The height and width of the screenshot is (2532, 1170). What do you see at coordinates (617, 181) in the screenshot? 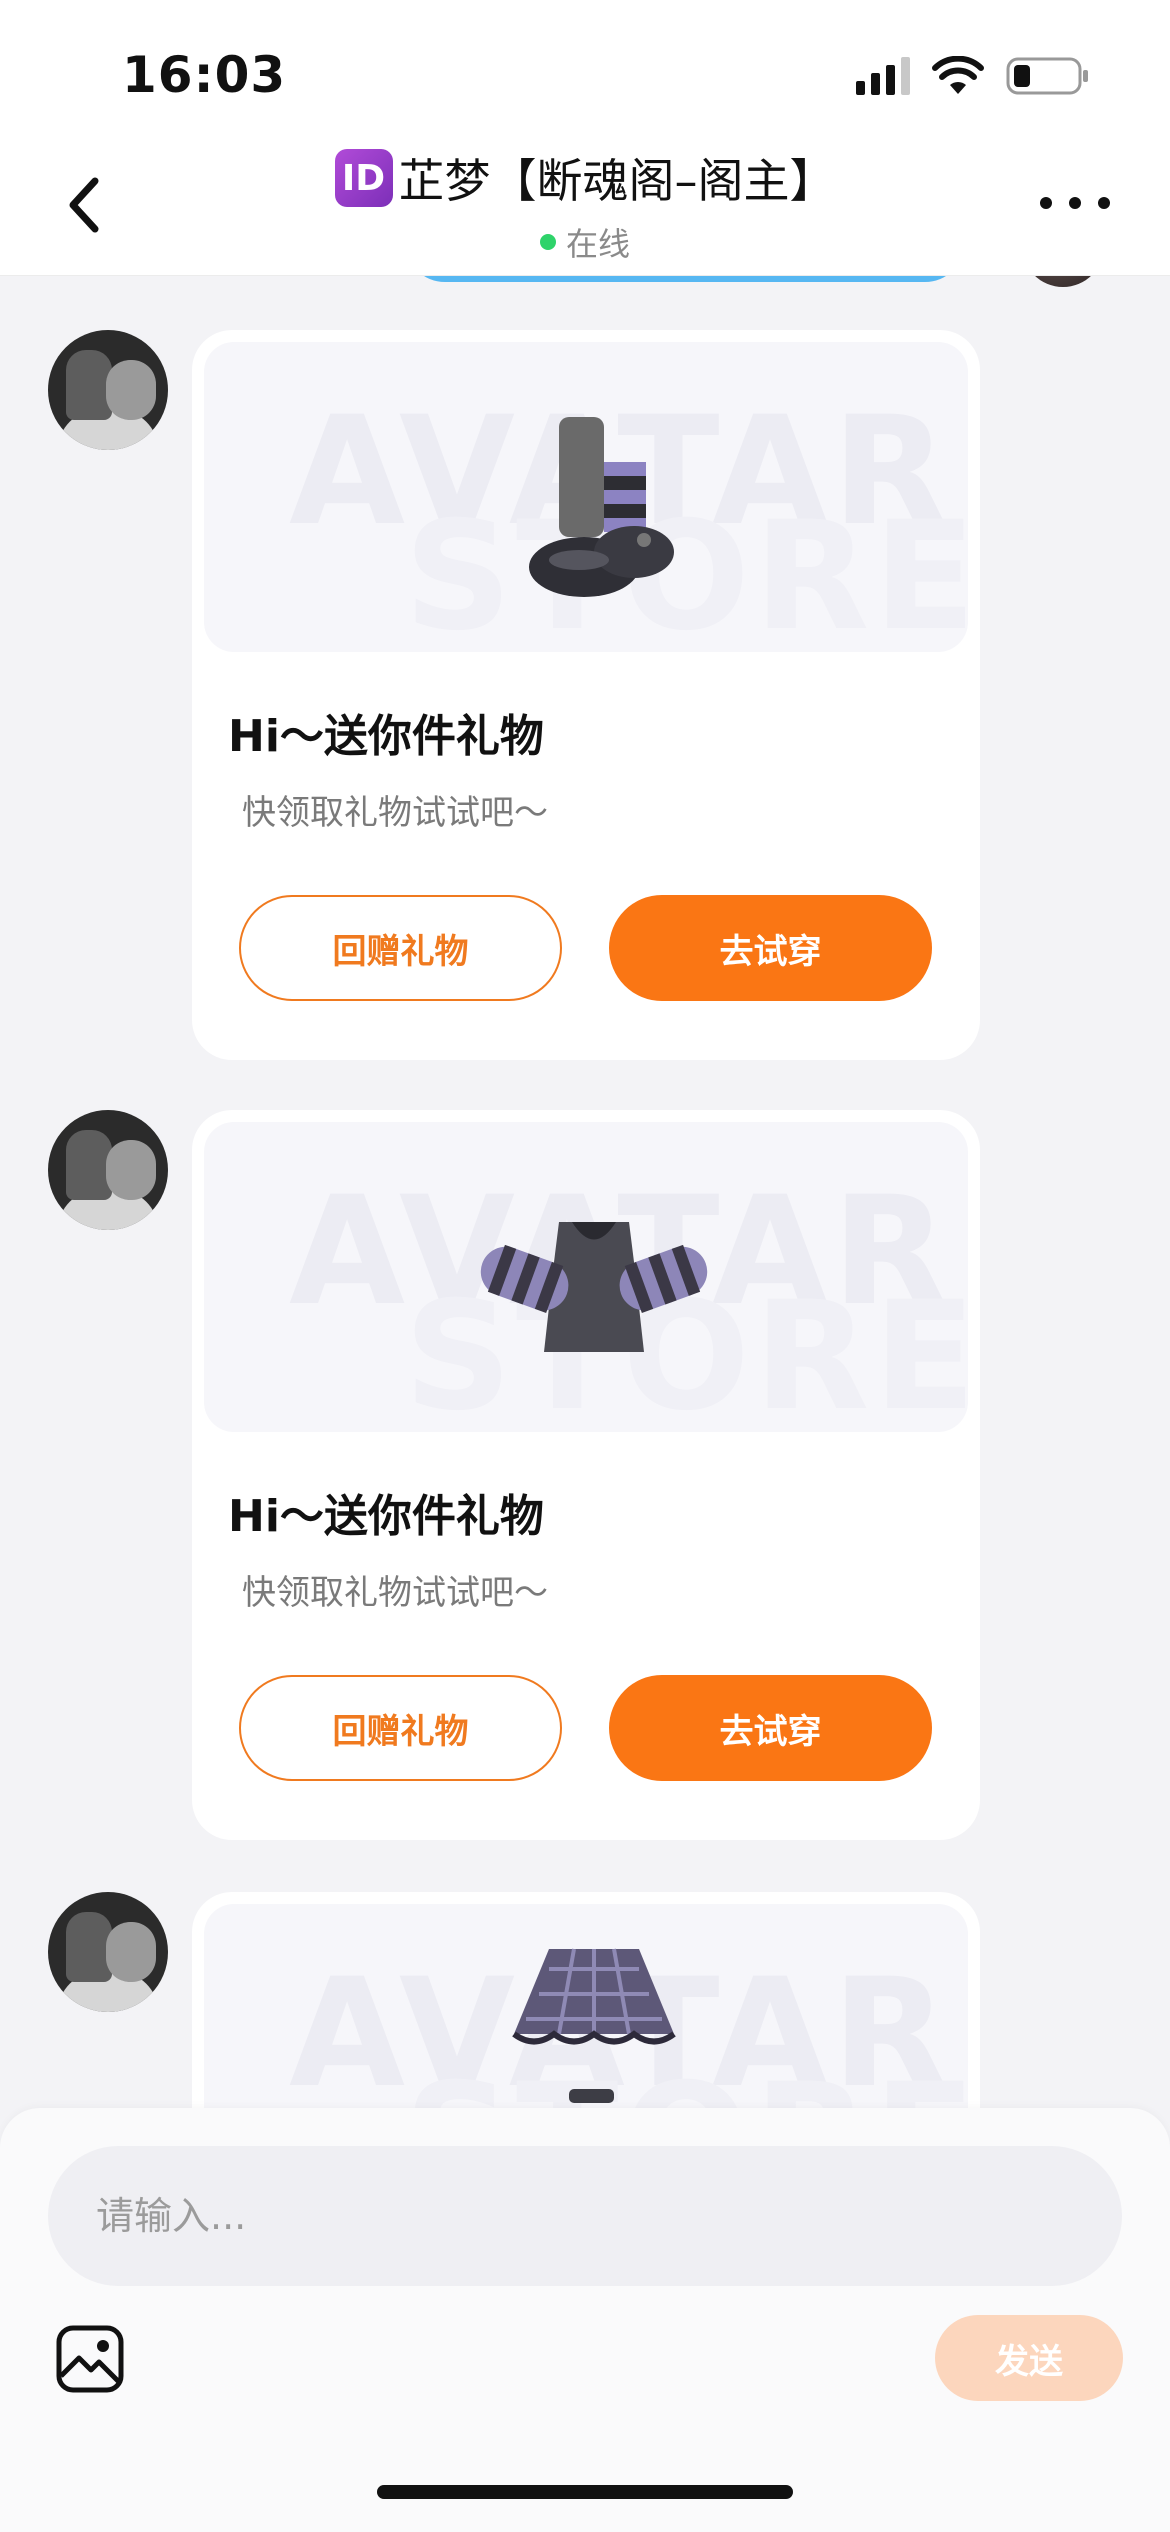
I see `chat-title: 芷梦【断魂阁–阁主】` at bounding box center [617, 181].